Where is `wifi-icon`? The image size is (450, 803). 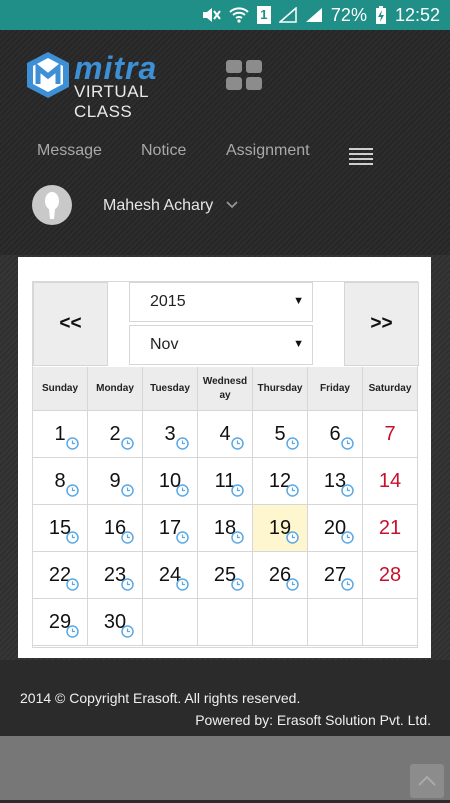
wifi-icon is located at coordinates (239, 15).